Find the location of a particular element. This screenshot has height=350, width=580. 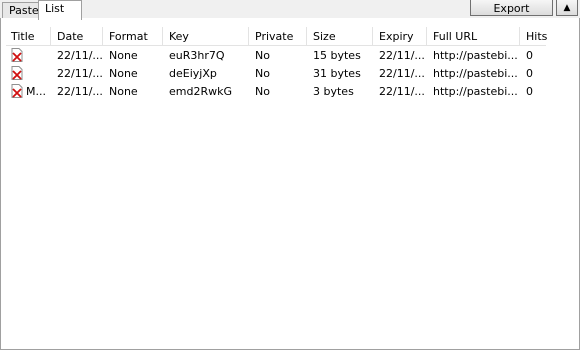

key-cell: euR3hr7Q is located at coordinates (197, 55).